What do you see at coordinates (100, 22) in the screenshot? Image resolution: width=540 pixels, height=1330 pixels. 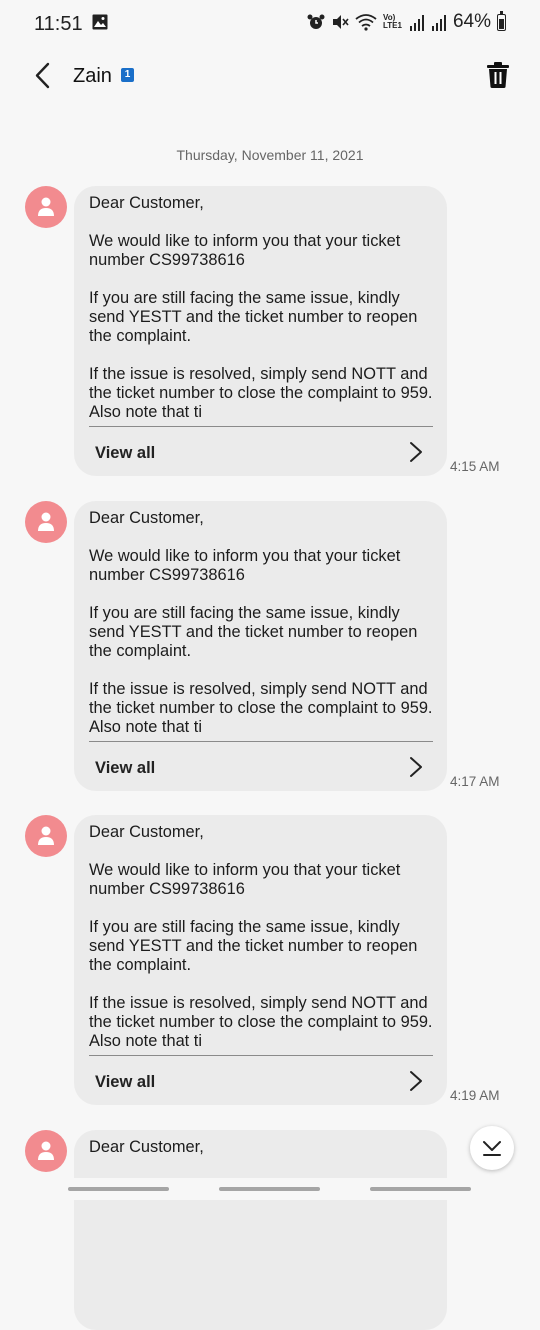 I see `gallery-icon` at bounding box center [100, 22].